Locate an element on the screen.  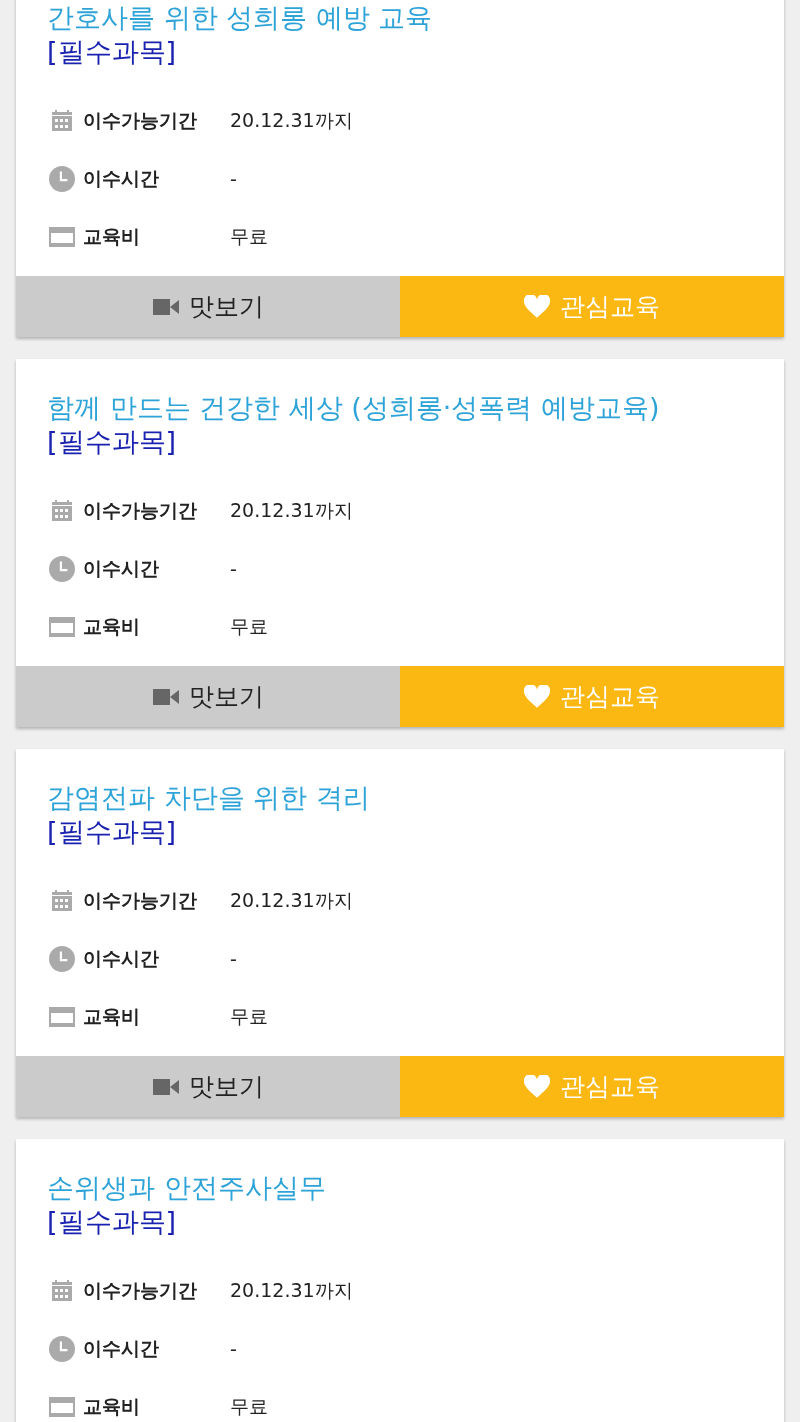
course-title: 간호사를 위한 성희롱 예방 교육 is located at coordinates (405, 18).